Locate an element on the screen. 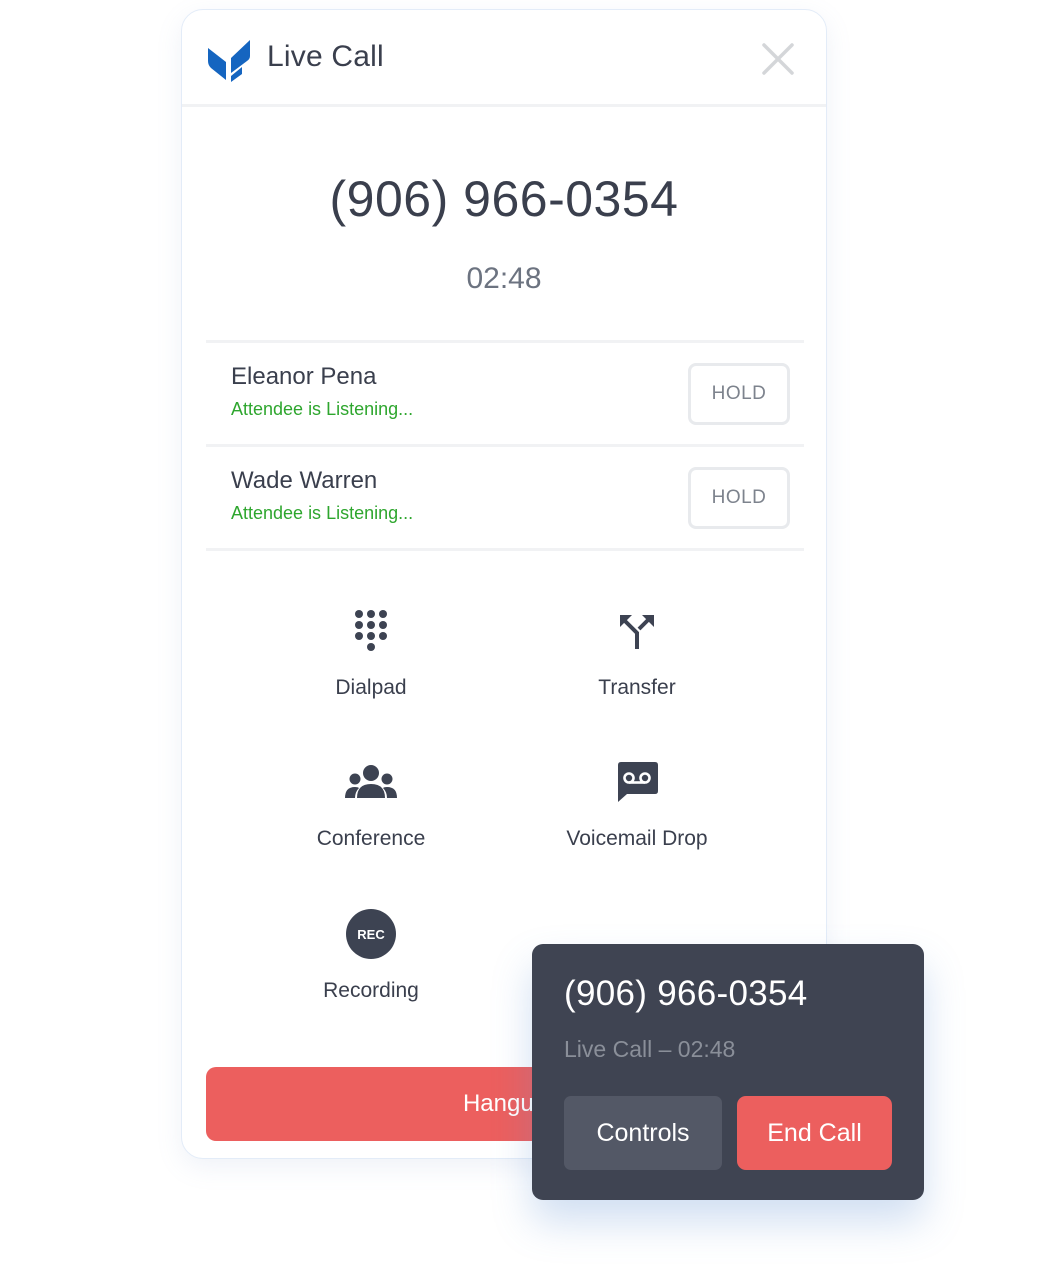  attendee-name: Wade Warren is located at coordinates (304, 480).